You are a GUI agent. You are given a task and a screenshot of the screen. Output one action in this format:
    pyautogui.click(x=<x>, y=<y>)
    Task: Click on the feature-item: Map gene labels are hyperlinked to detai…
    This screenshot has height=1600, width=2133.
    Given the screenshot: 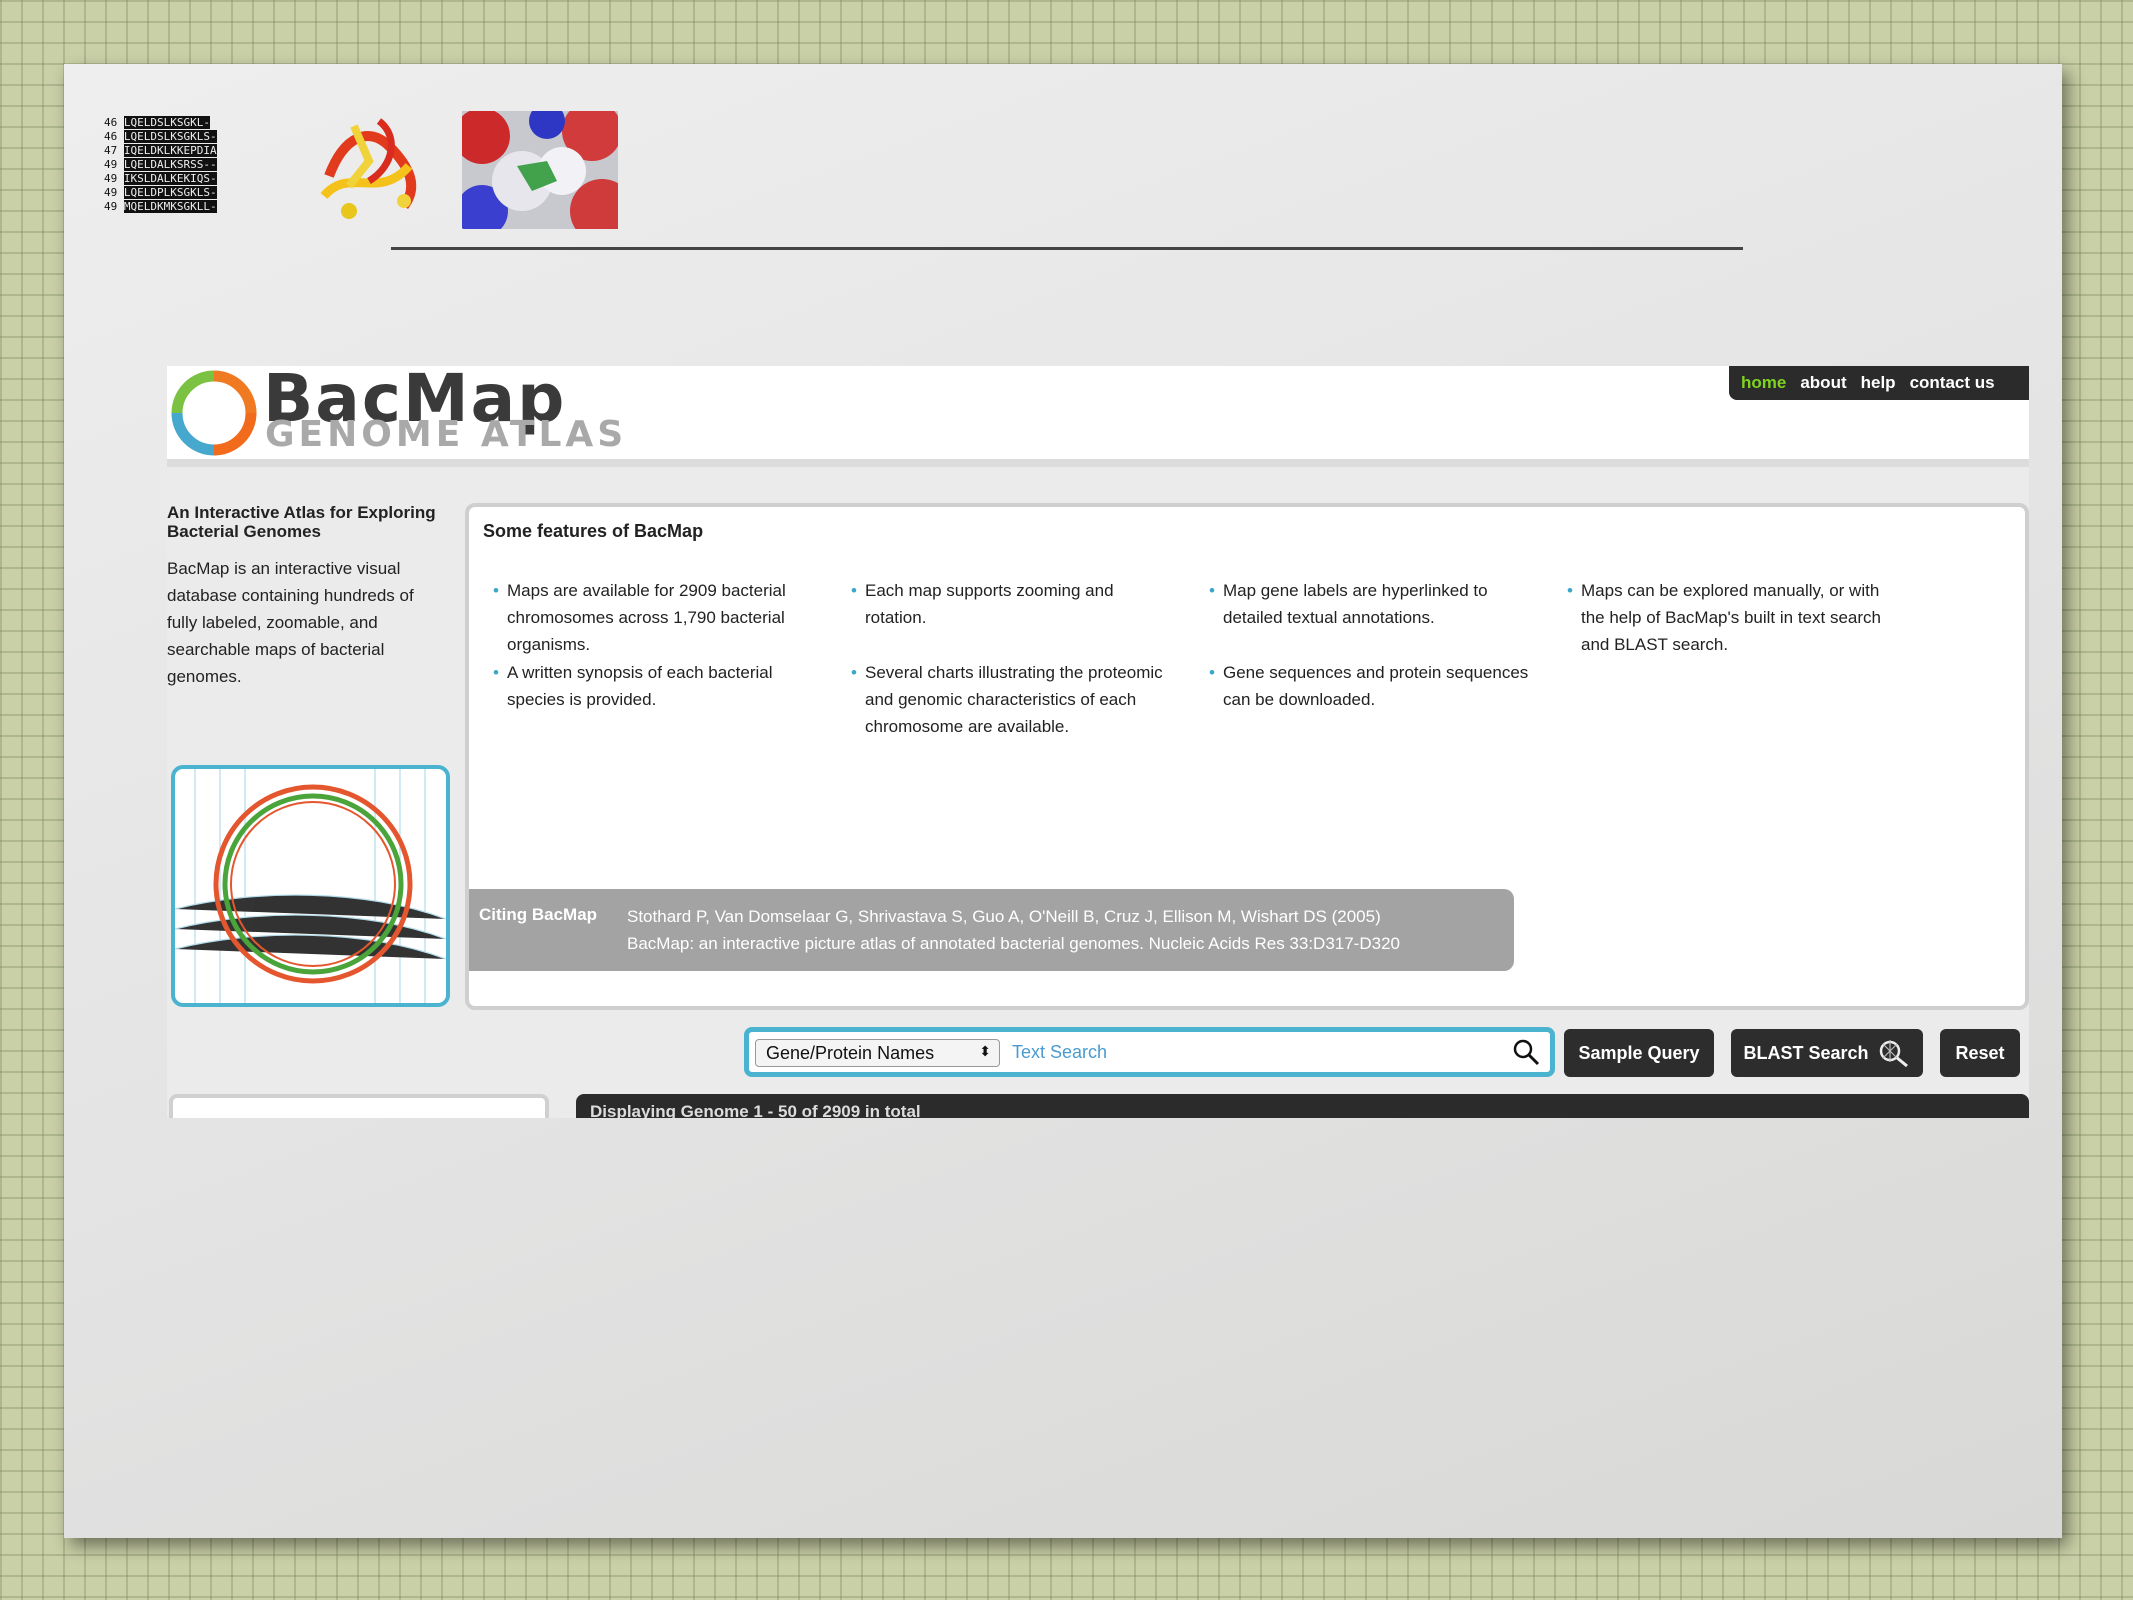 What is the action you would take?
    pyautogui.click(x=1369, y=604)
    